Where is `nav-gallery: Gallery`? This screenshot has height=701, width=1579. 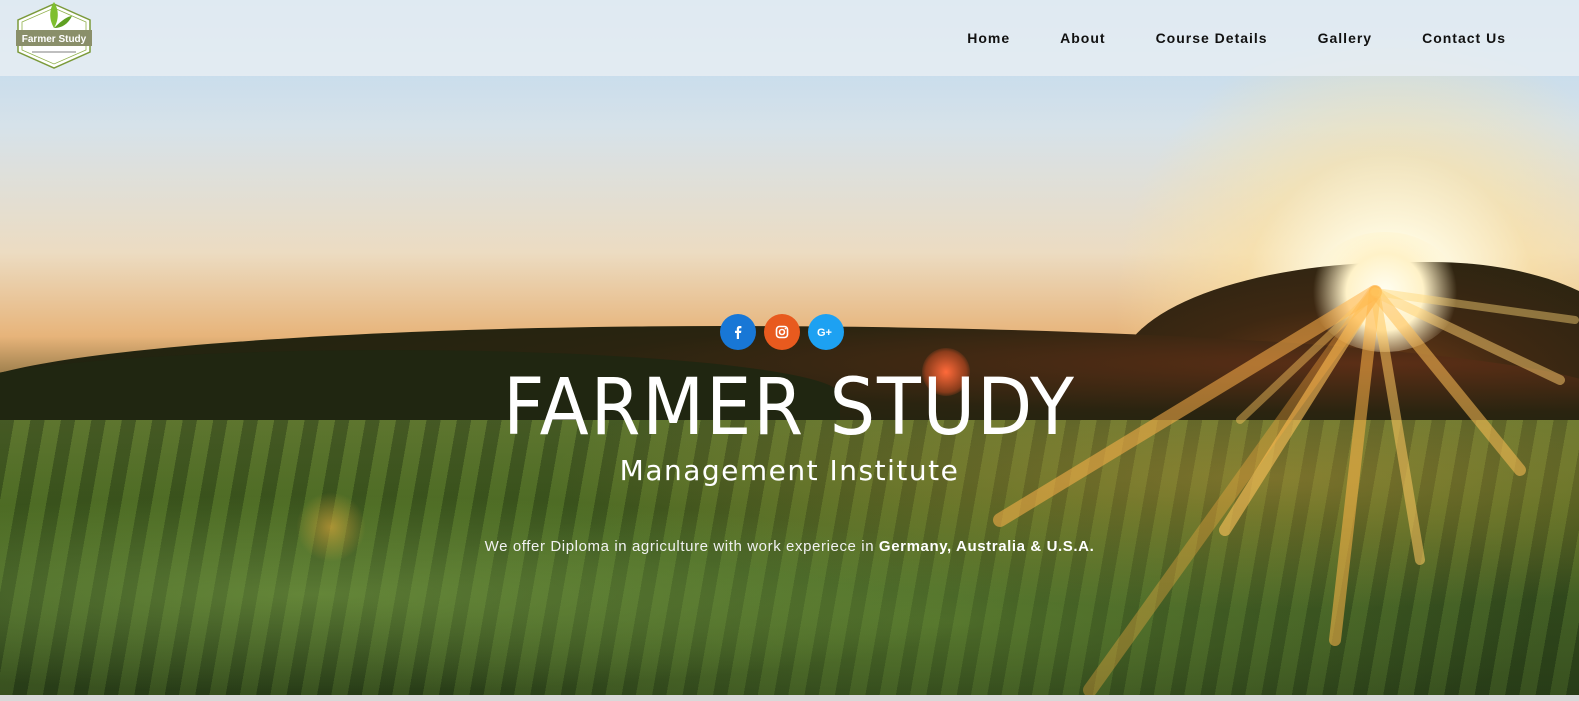 nav-gallery: Gallery is located at coordinates (1345, 38).